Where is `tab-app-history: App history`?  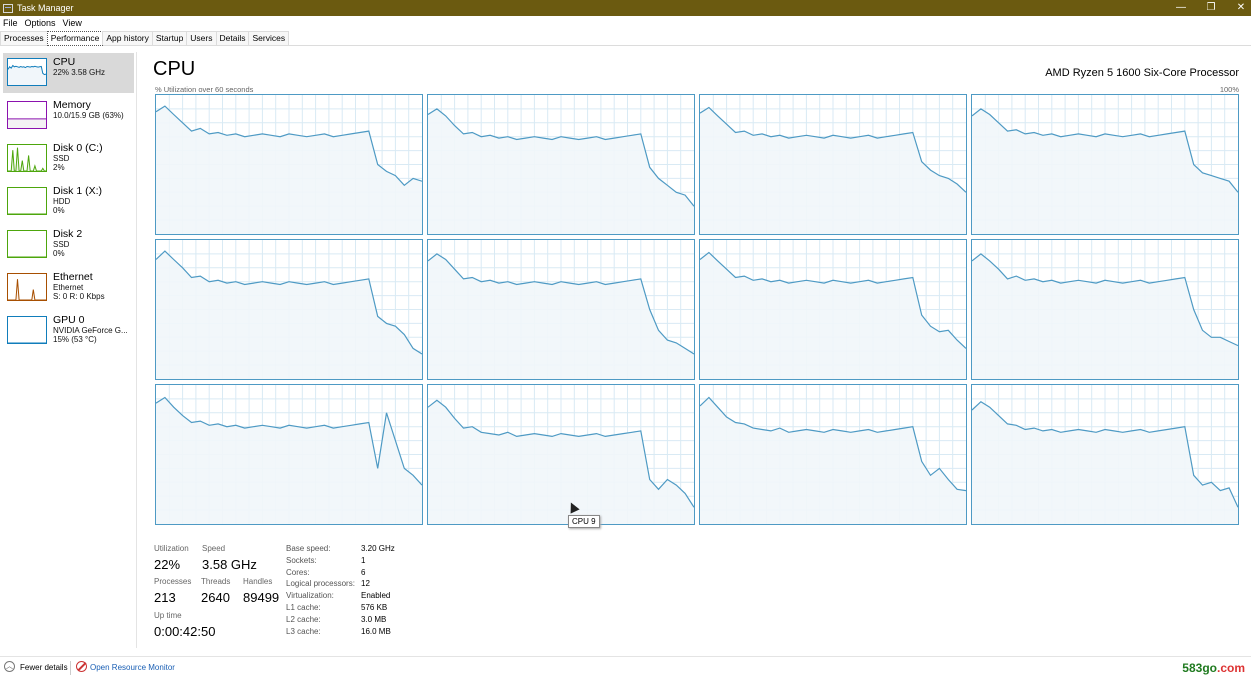 tab-app-history: App history is located at coordinates (127, 38).